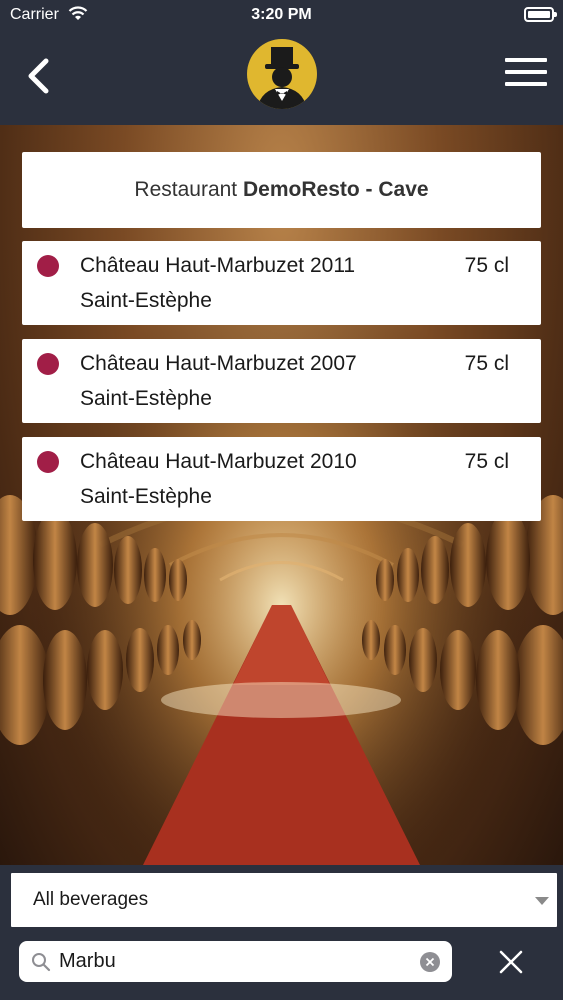  I want to click on battery-icon, so click(540, 14).